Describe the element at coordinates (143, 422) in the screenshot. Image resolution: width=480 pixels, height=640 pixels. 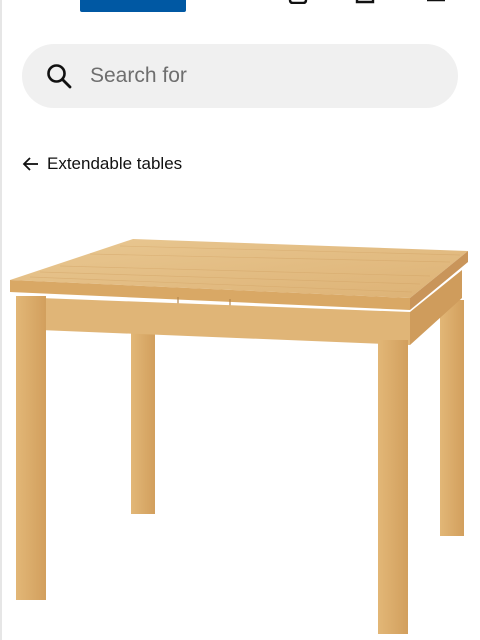
I see `back-left-leg` at that location.